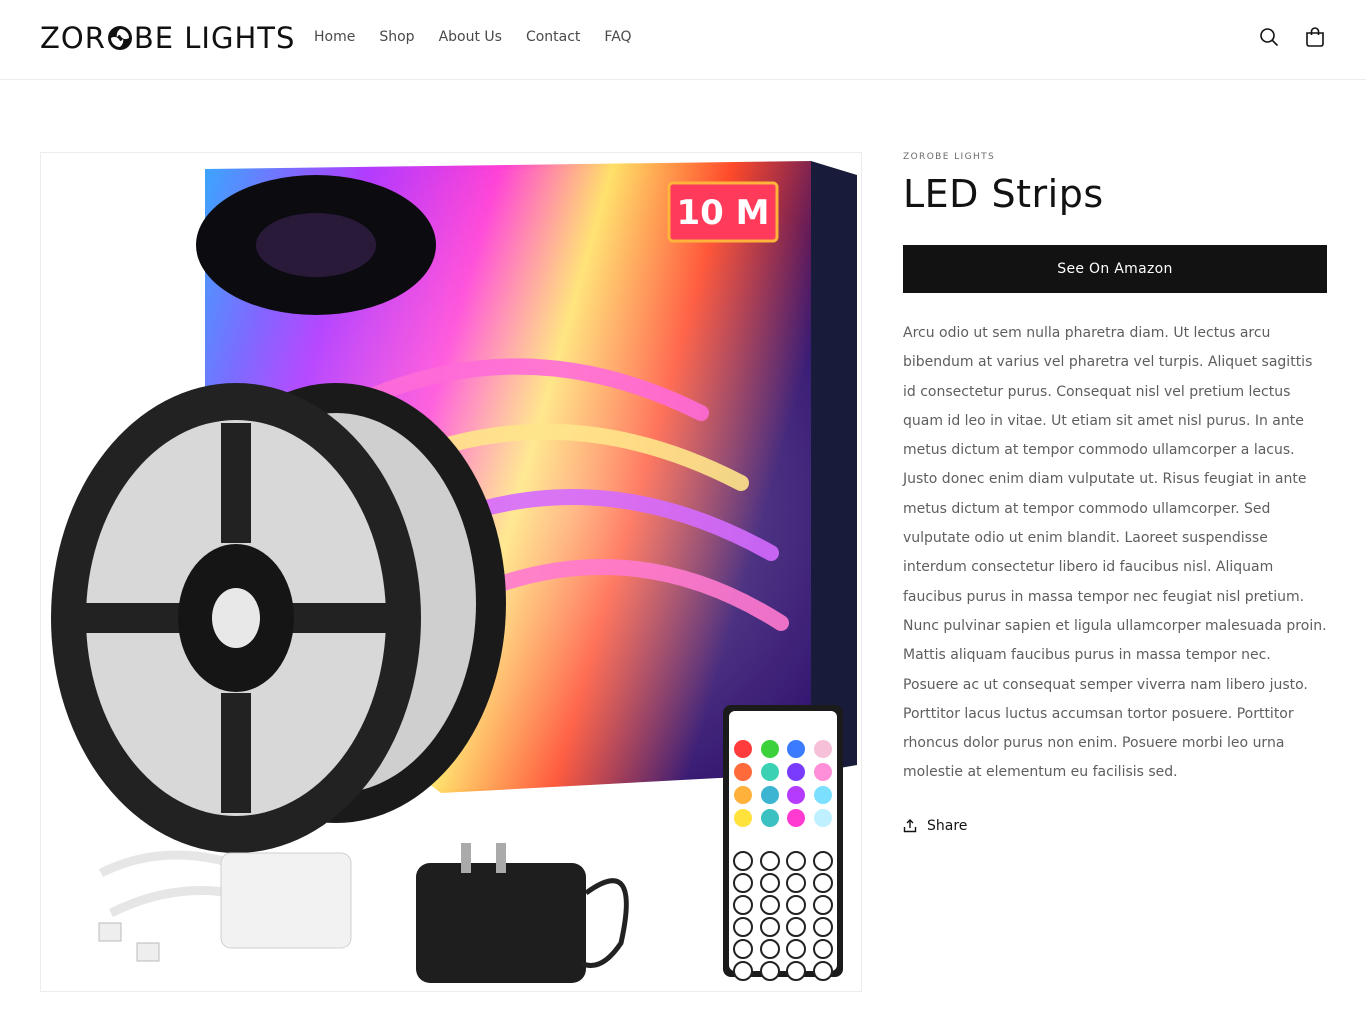  I want to click on reel-front, so click(236, 618).